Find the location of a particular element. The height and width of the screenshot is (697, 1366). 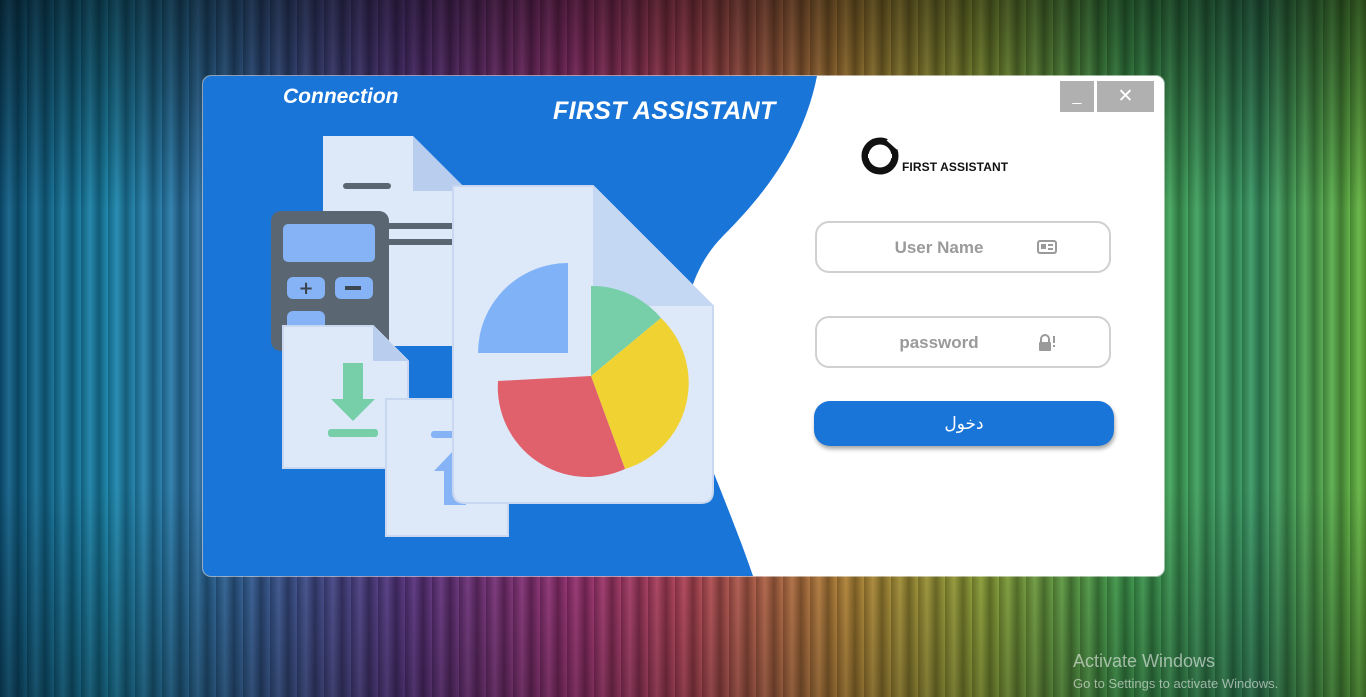

id-card-icon is located at coordinates (1047, 247).